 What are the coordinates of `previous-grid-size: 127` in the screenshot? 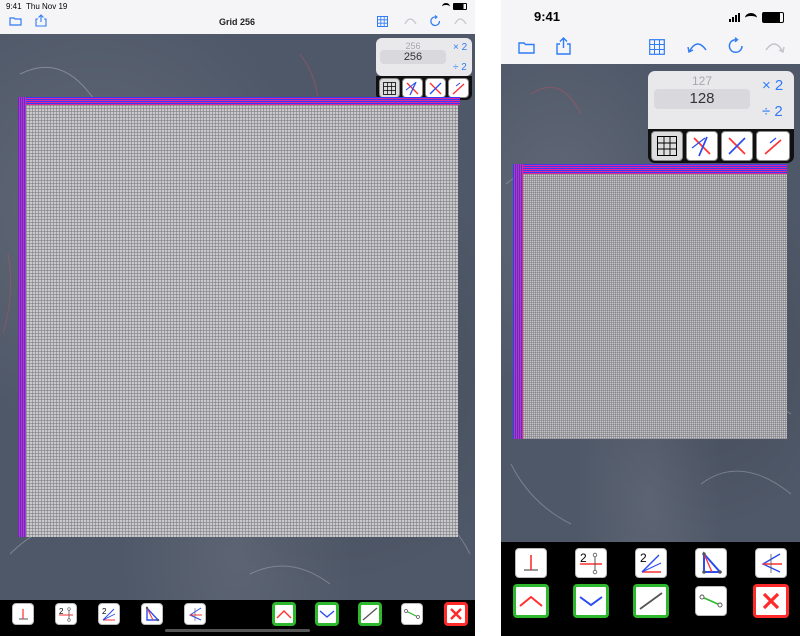 It's located at (702, 81).